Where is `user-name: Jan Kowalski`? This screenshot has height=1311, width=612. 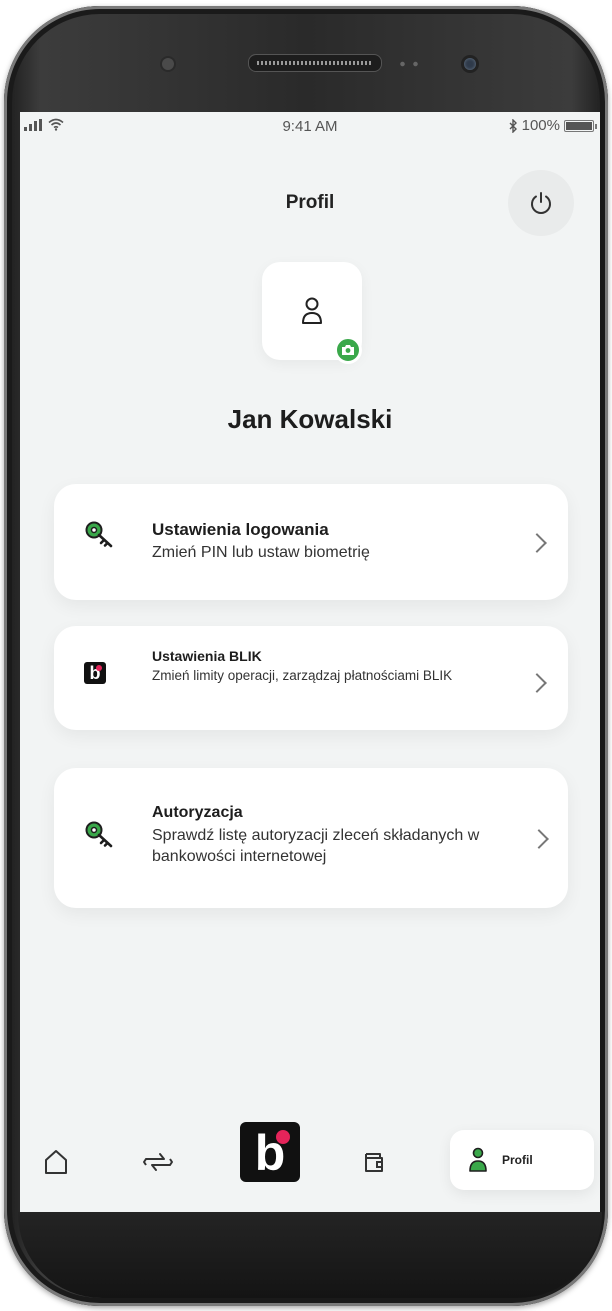 user-name: Jan Kowalski is located at coordinates (310, 419).